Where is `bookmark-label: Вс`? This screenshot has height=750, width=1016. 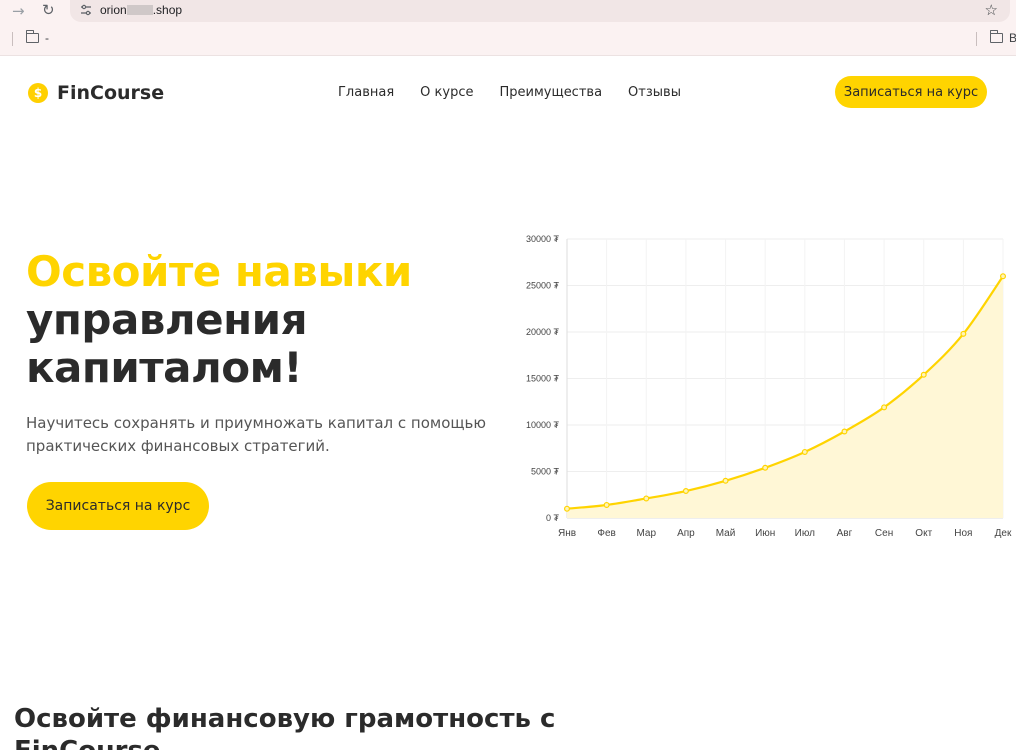
bookmark-label: Вс is located at coordinates (1012, 38).